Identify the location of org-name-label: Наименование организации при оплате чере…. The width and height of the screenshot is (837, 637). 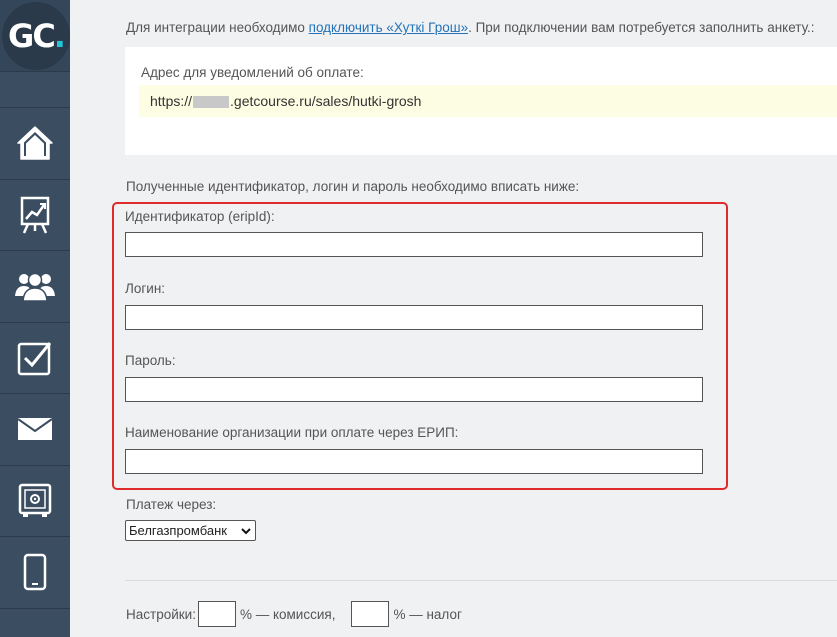
(292, 432).